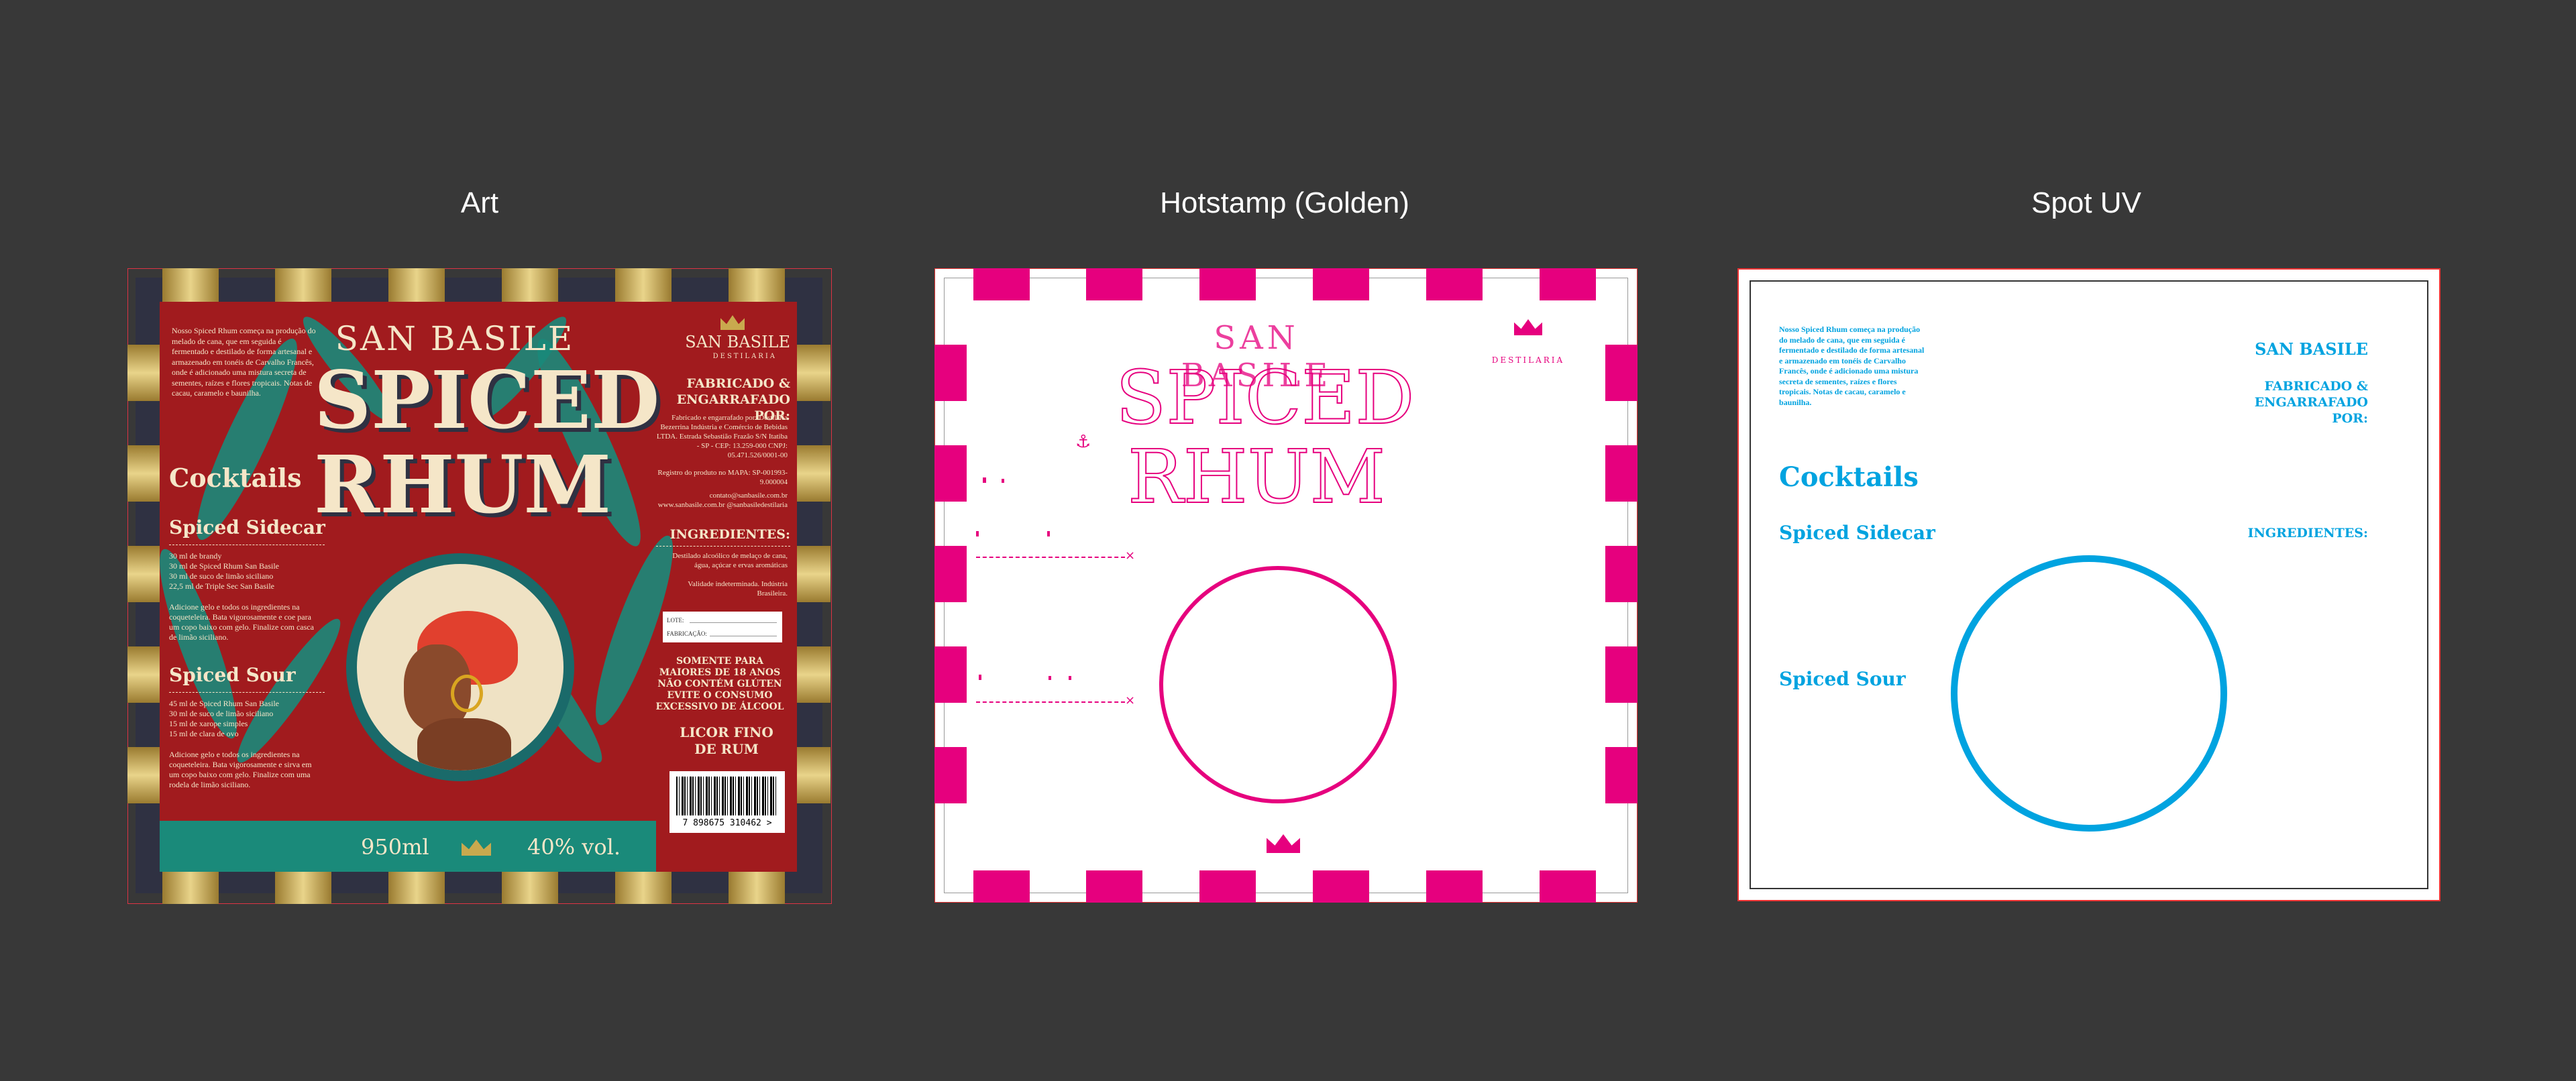 This screenshot has width=2576, height=1081. What do you see at coordinates (2307, 533) in the screenshot?
I see `spotuv-ingredients-title: INGREDIENTES:` at bounding box center [2307, 533].